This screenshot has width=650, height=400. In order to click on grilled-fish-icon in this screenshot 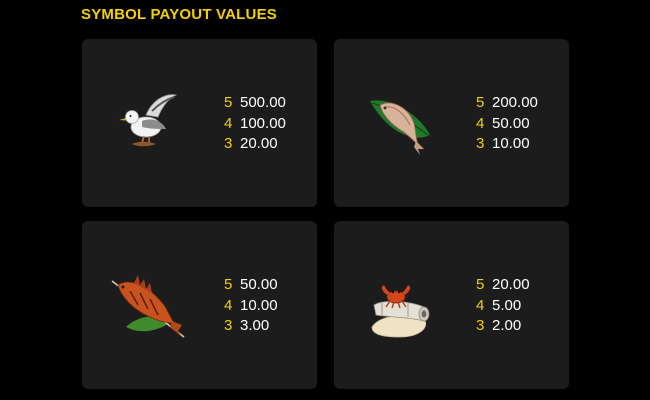, I will do `click(148, 305)`.